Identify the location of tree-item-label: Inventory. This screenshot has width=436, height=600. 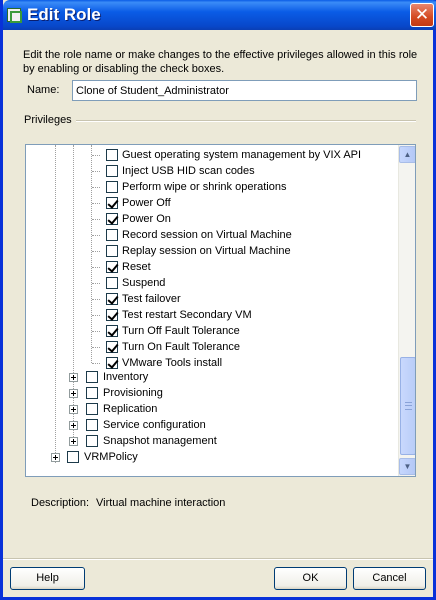
(126, 377).